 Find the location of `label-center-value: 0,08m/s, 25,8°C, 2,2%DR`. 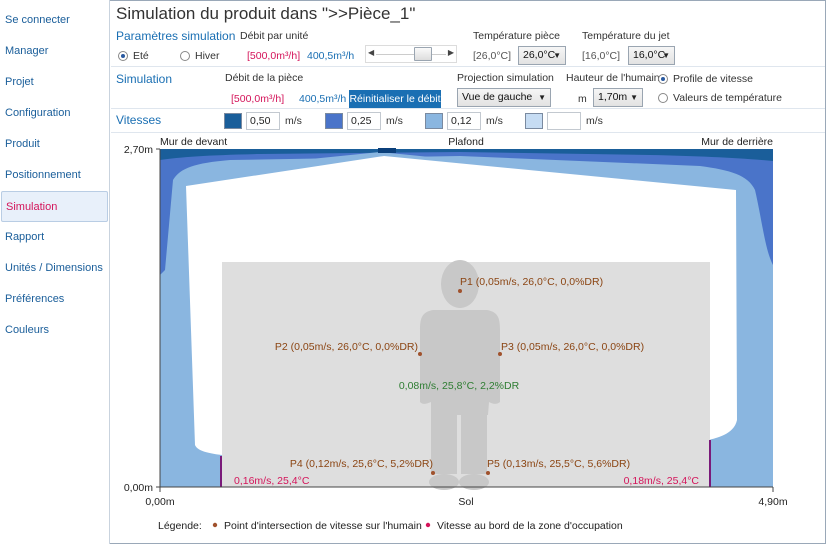

label-center-value: 0,08m/s, 25,8°C, 2,2%DR is located at coordinates (459, 386).